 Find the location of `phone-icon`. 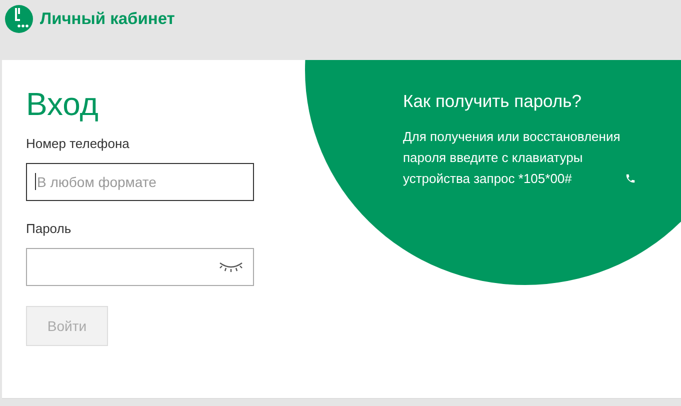

phone-icon is located at coordinates (630, 178).